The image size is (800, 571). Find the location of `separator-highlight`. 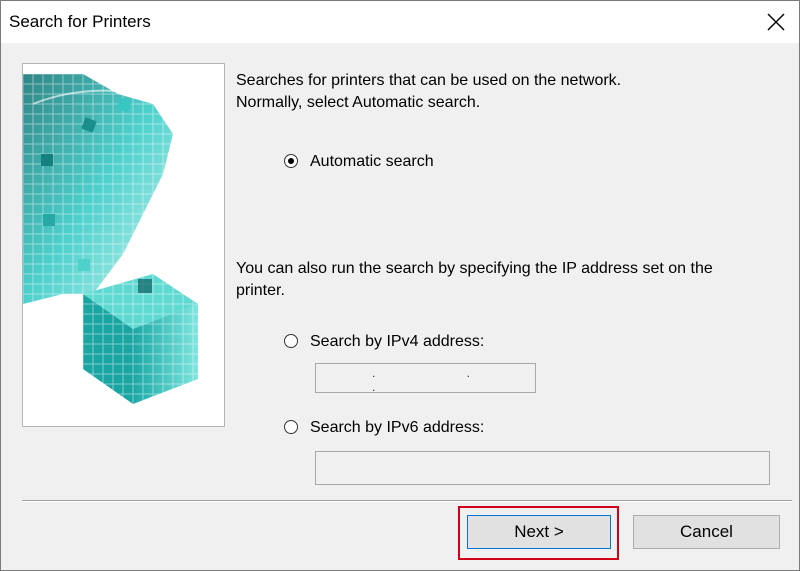

separator-highlight is located at coordinates (407, 501).